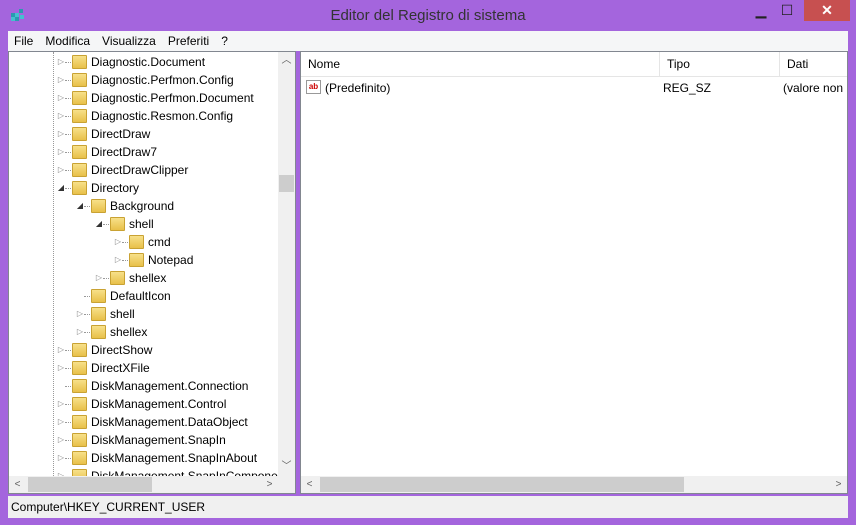 The width and height of the screenshot is (856, 525). Describe the element at coordinates (720, 64) in the screenshot. I see `column-header-tipo: Tipo` at that location.